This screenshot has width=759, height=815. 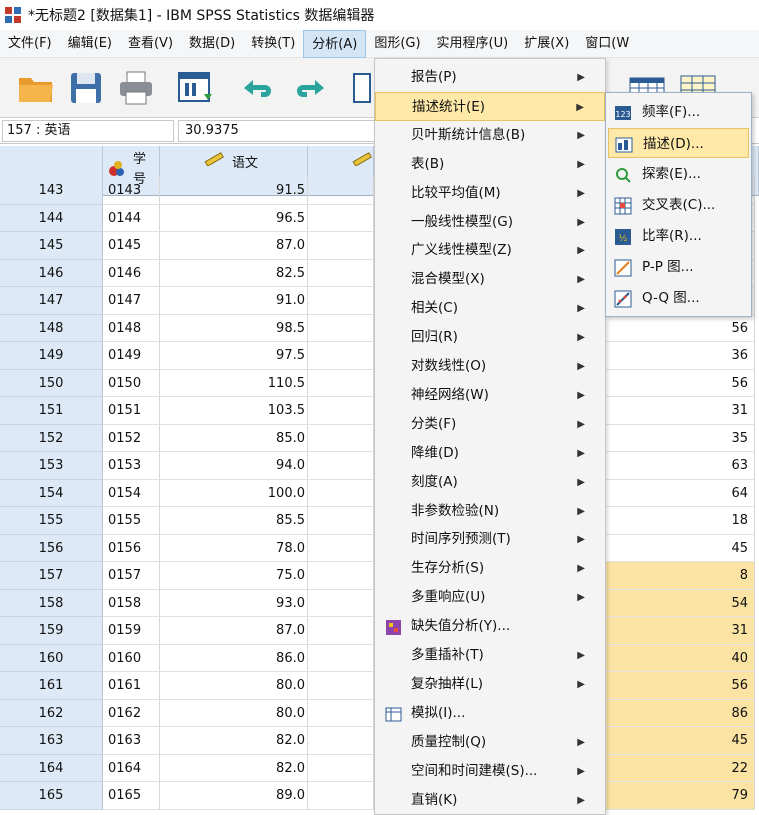 What do you see at coordinates (490, 655) in the screenshot?
I see `analyze-menu-item: 多重插补(T) ▶` at bounding box center [490, 655].